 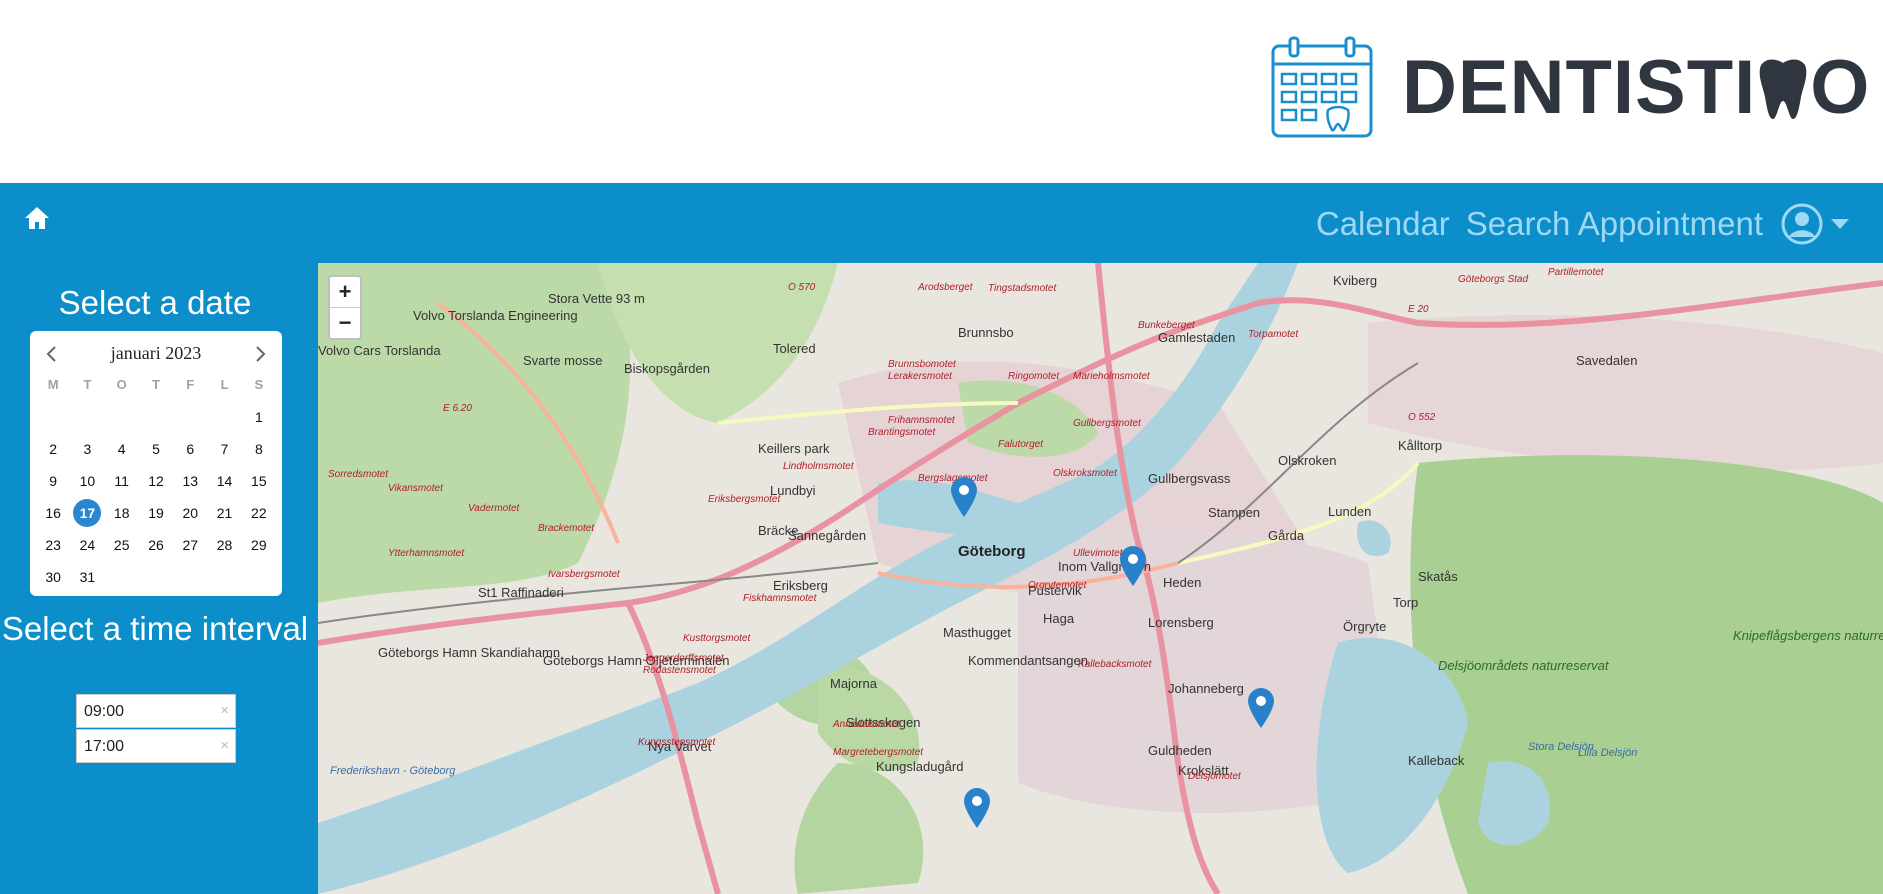 What do you see at coordinates (224, 745) in the screenshot?
I see `clear-time-to-icon: ×` at bounding box center [224, 745].